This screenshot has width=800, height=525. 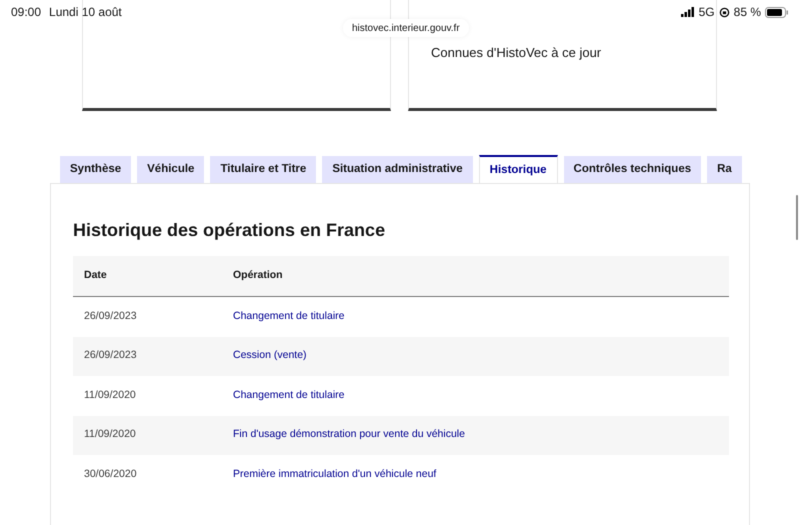 I want to click on status-time: 09:00, so click(x=26, y=12).